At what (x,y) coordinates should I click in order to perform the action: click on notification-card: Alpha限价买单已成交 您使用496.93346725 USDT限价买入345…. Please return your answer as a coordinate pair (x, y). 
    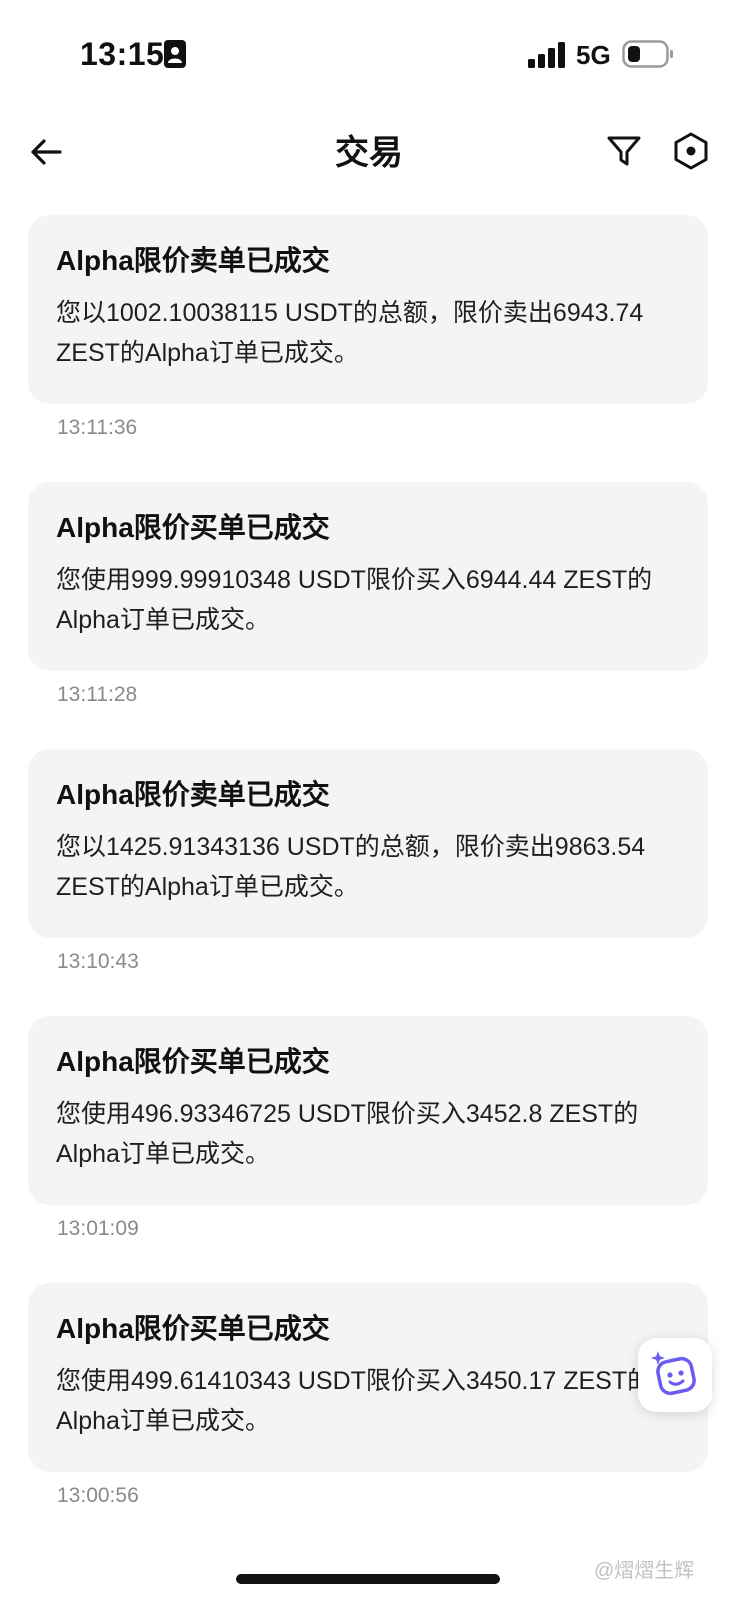
    Looking at the image, I should click on (368, 1110).